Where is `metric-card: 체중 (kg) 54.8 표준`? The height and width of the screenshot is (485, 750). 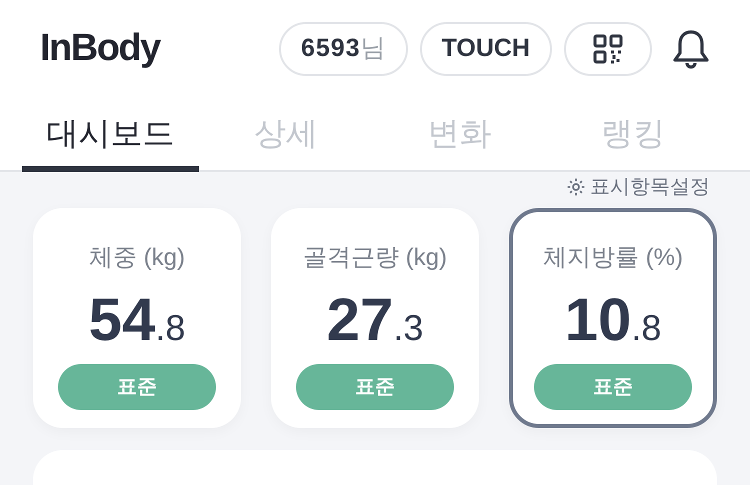 metric-card: 체중 (kg) 54.8 표준 is located at coordinates (137, 318).